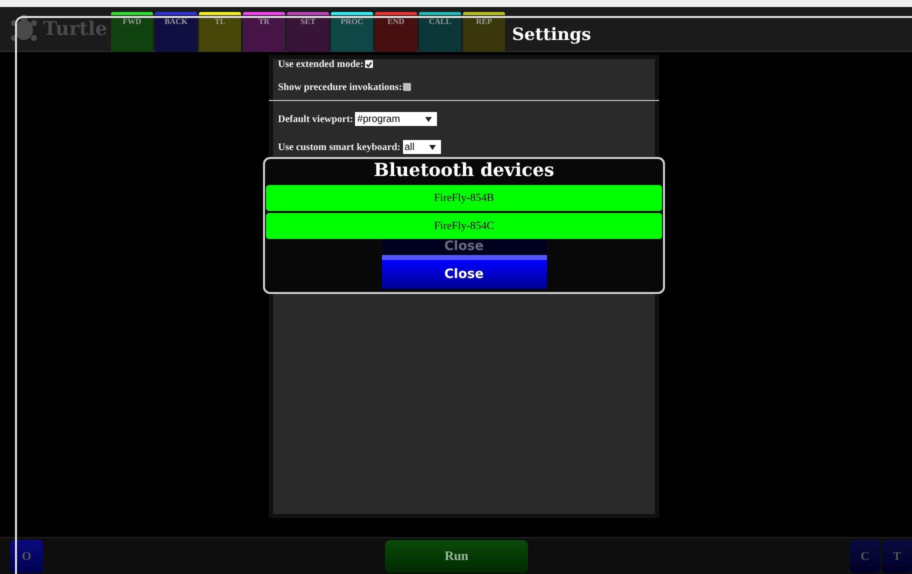 The image size is (912, 574). Describe the element at coordinates (396, 32) in the screenshot. I see `command-tile: END` at that location.